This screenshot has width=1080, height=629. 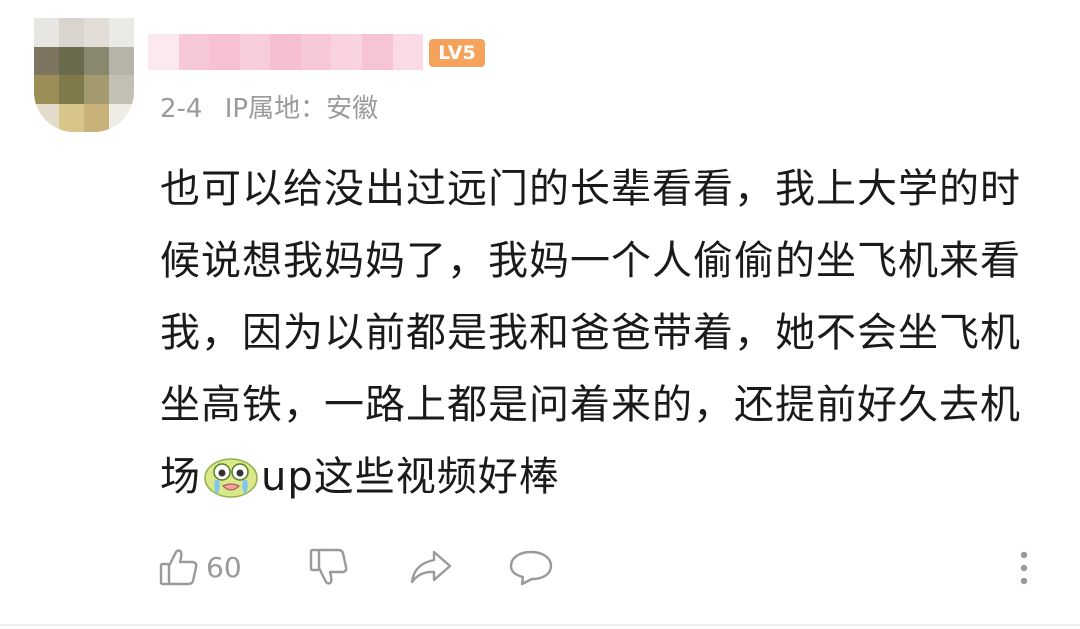 What do you see at coordinates (180, 477) in the screenshot?
I see `content-text: 场` at bounding box center [180, 477].